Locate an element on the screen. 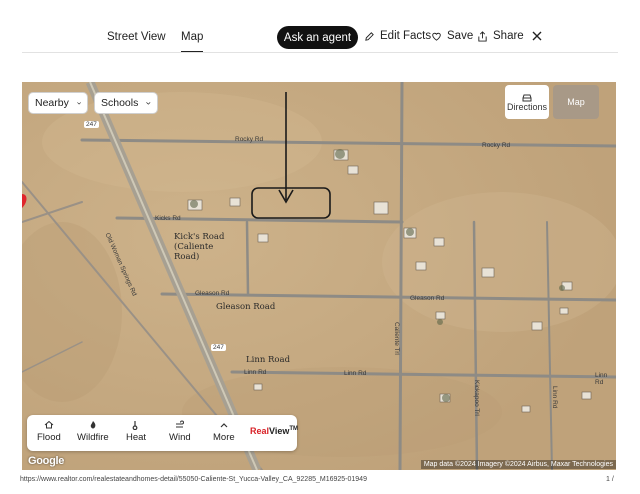 The image size is (640, 494). nearby-label: Nearby is located at coordinates (52, 103).